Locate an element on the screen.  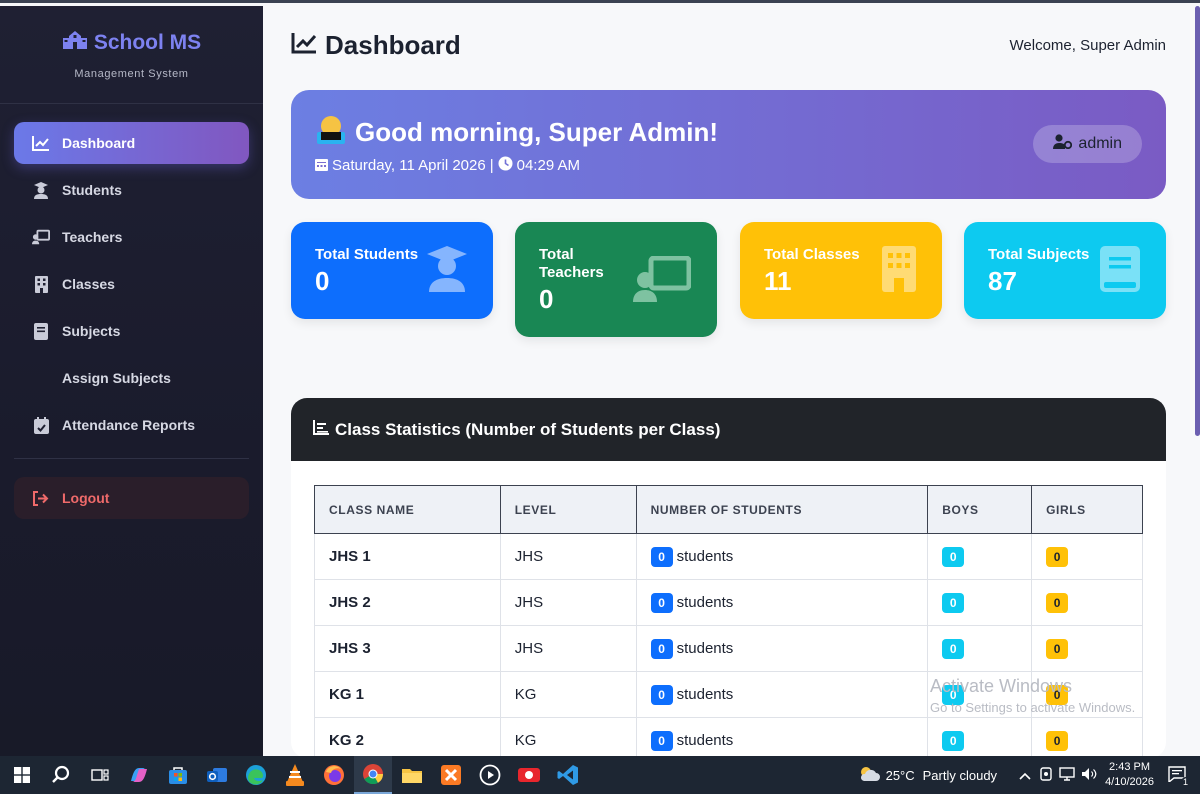
watermark-subtitle: Go to Settings to activate Windows. is located at coordinates (1033, 707).